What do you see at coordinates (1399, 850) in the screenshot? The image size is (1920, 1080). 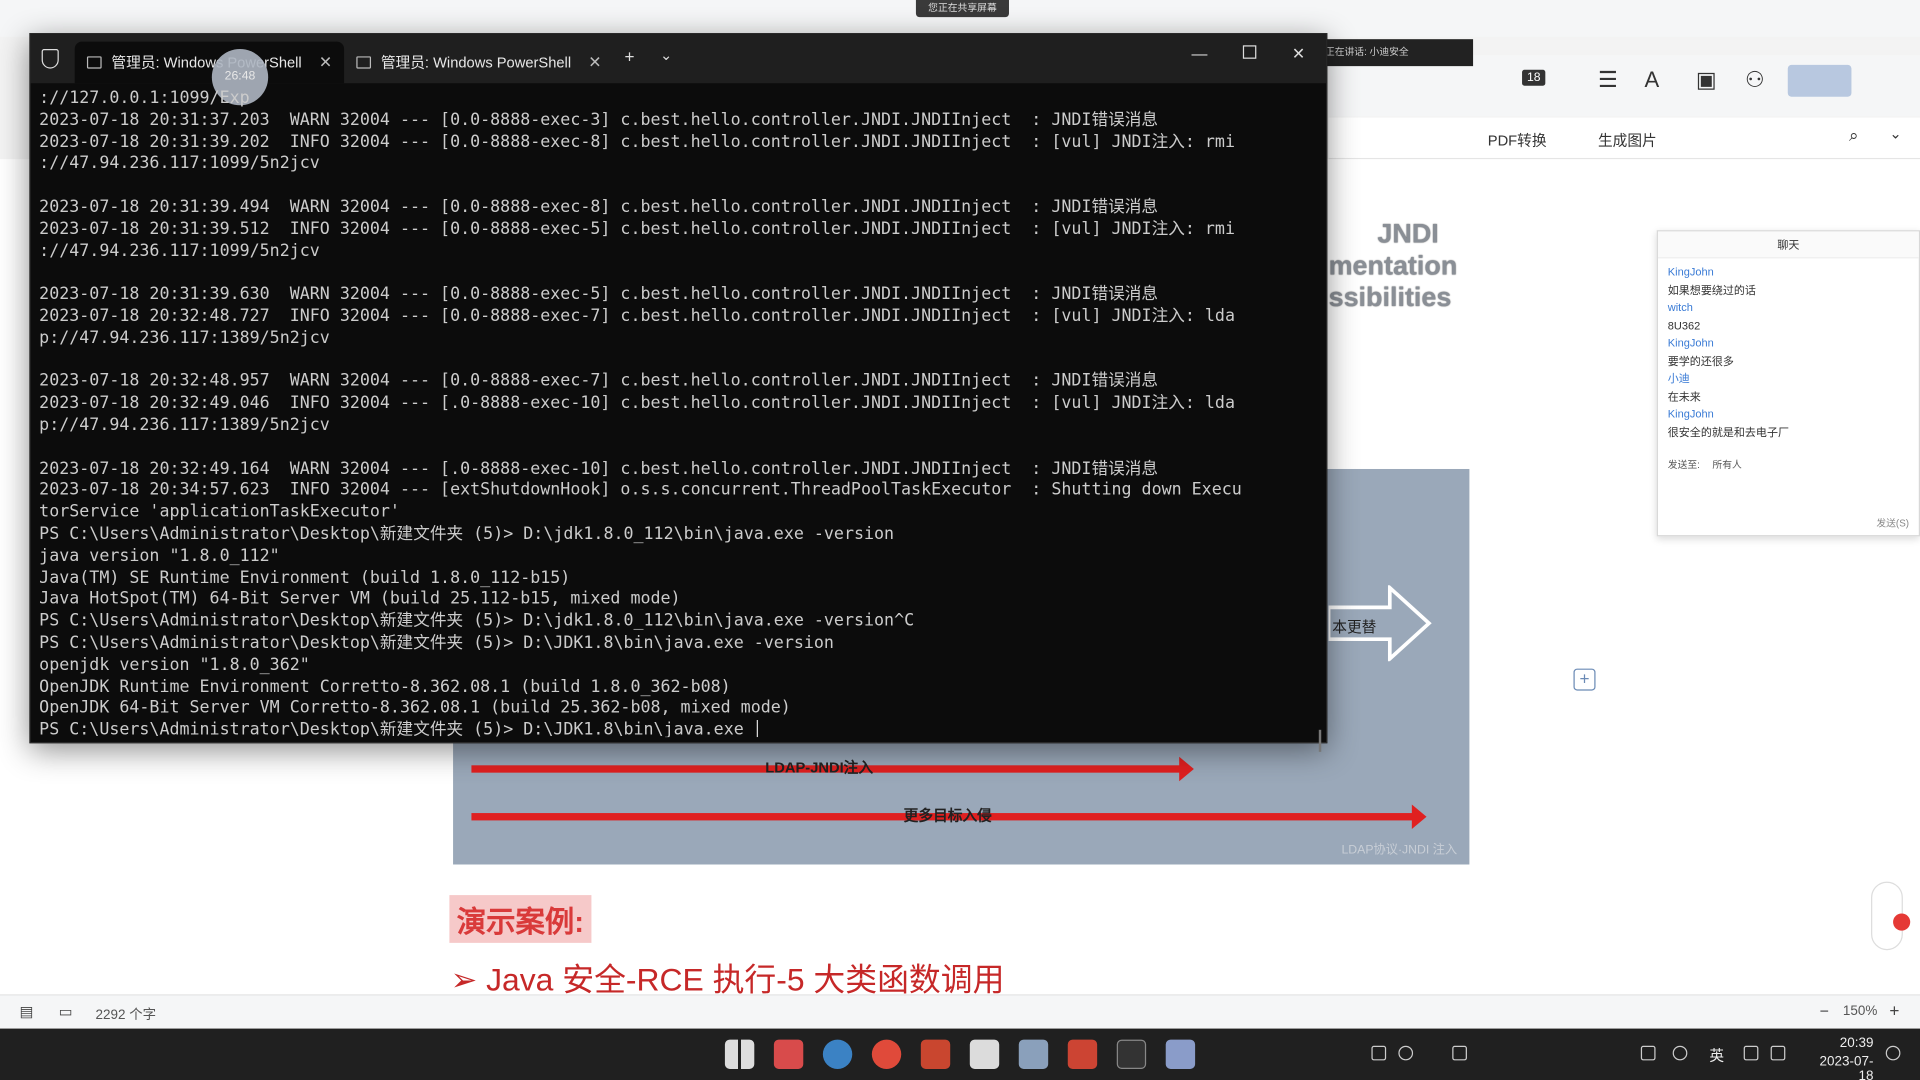 I see `slide-caption: LDAP协议·JNDI 注入` at bounding box center [1399, 850].